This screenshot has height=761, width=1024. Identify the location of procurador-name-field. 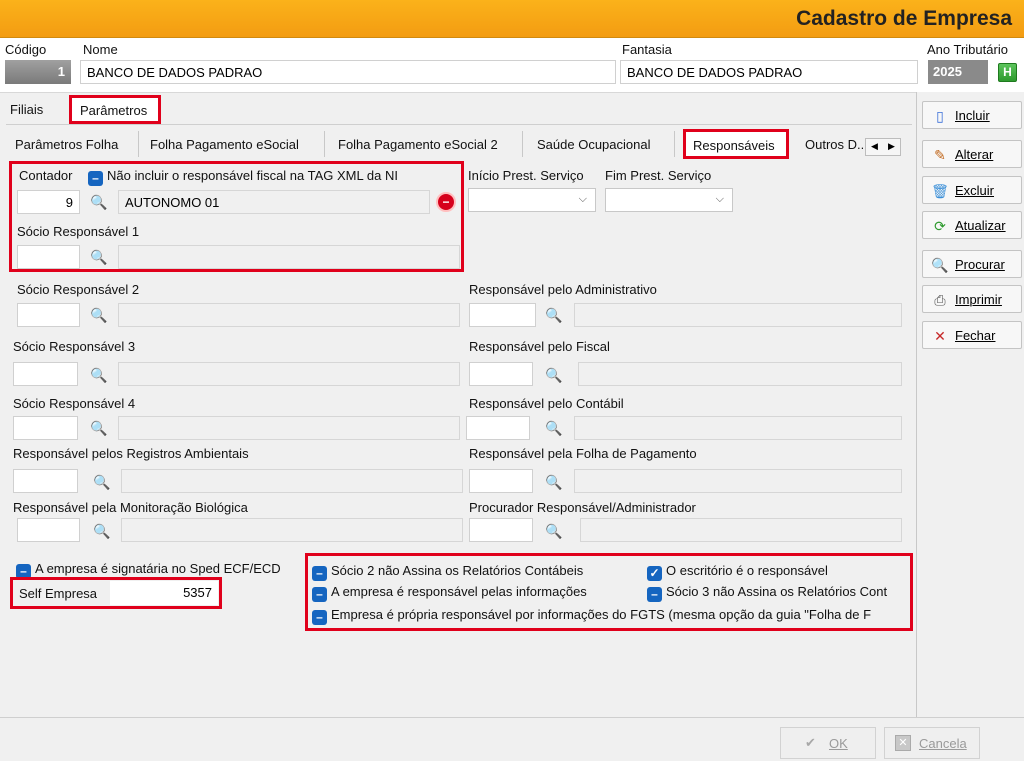
(741, 530).